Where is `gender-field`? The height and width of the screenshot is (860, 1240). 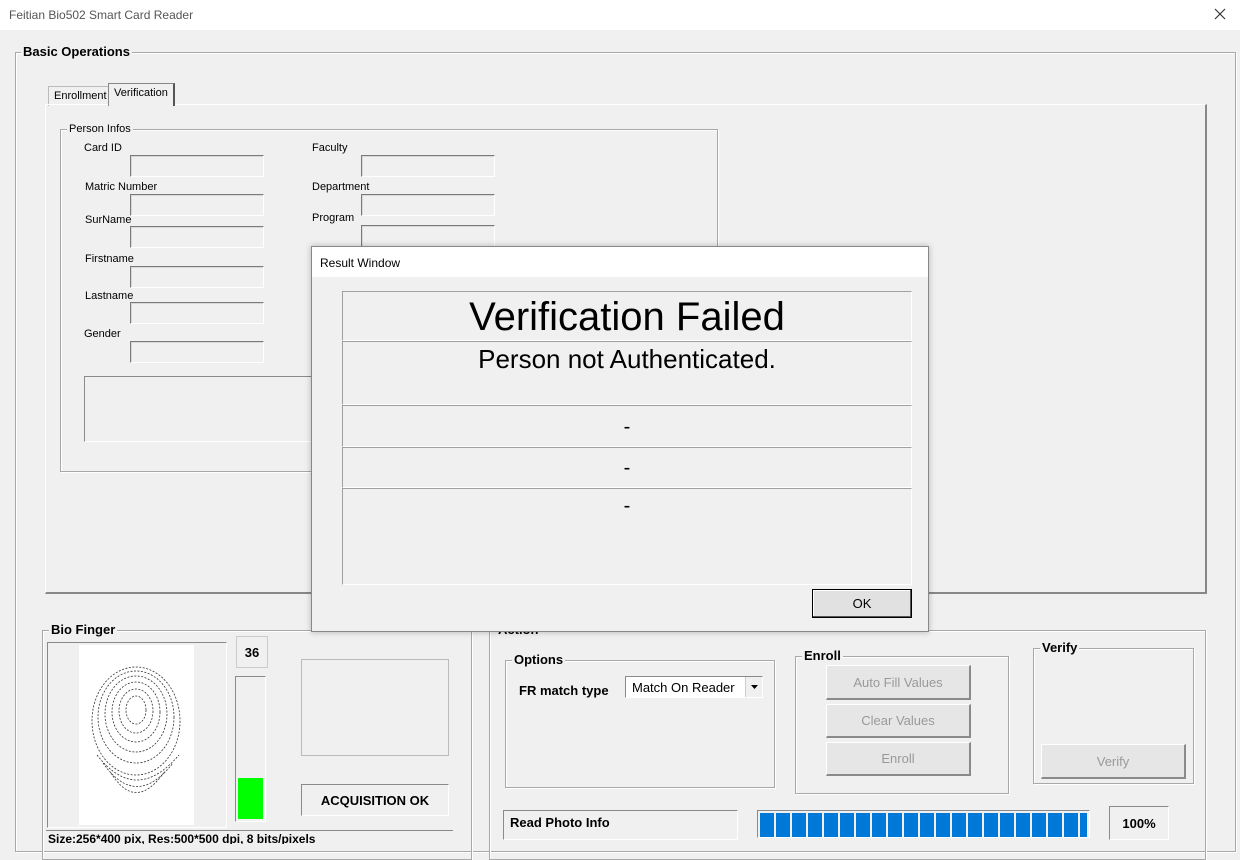 gender-field is located at coordinates (197, 352).